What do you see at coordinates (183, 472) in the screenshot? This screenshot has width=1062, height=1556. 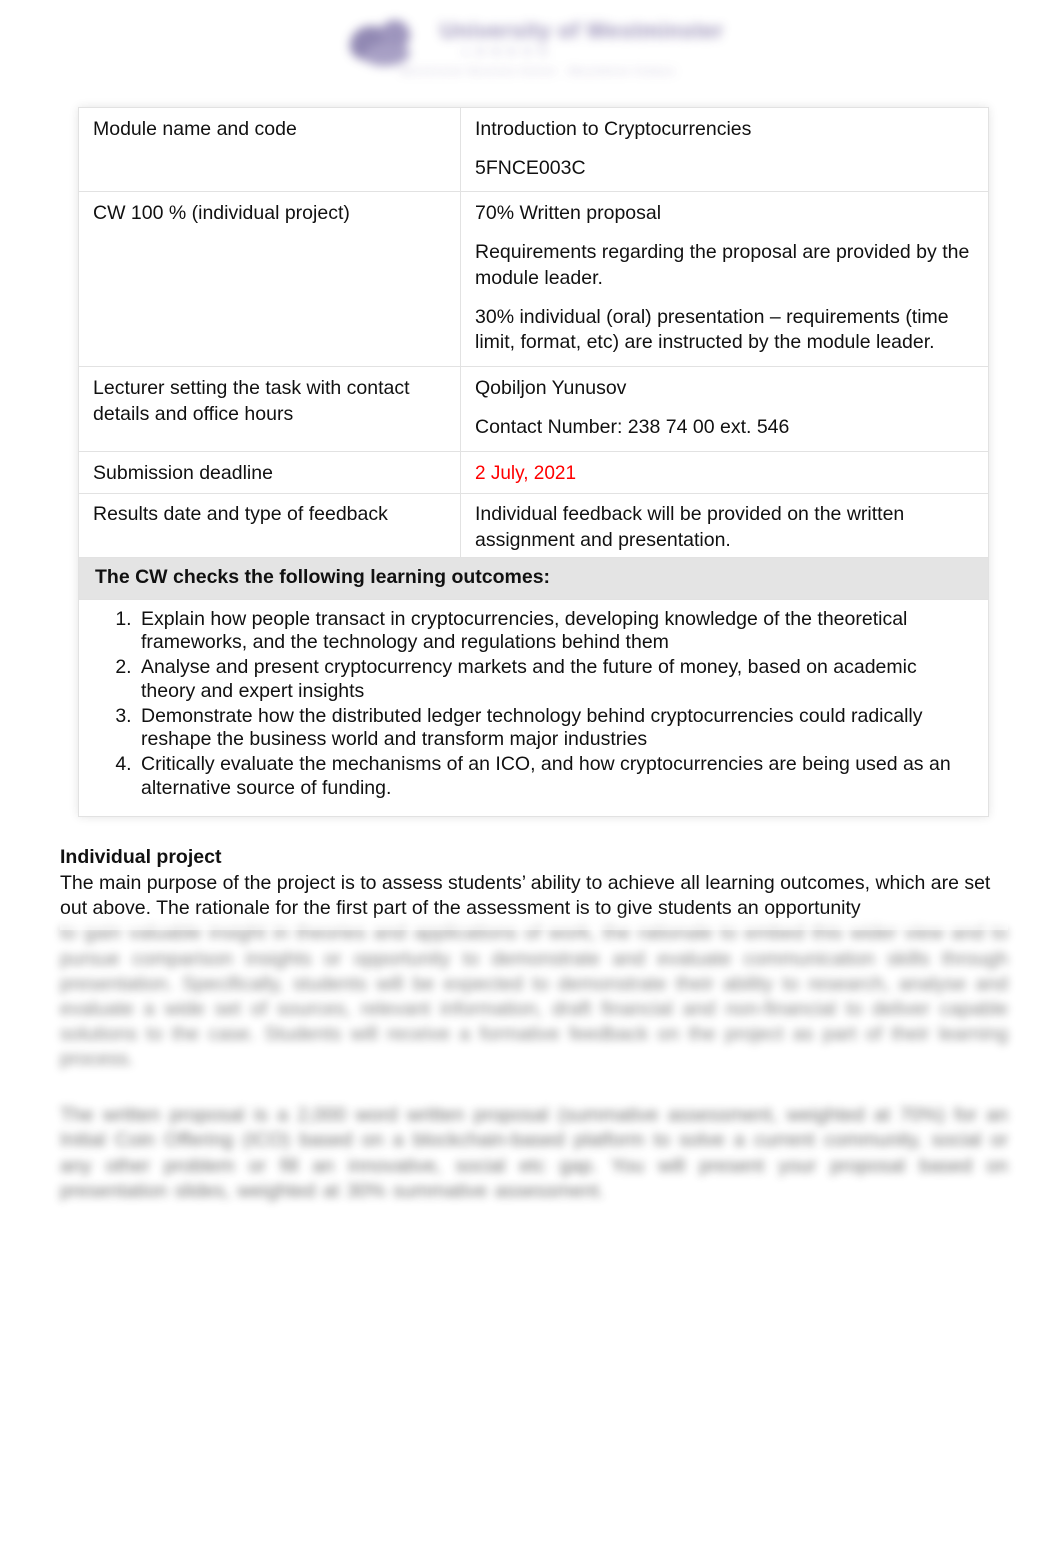 I see `deadline-label-text: Submission deadline` at bounding box center [183, 472].